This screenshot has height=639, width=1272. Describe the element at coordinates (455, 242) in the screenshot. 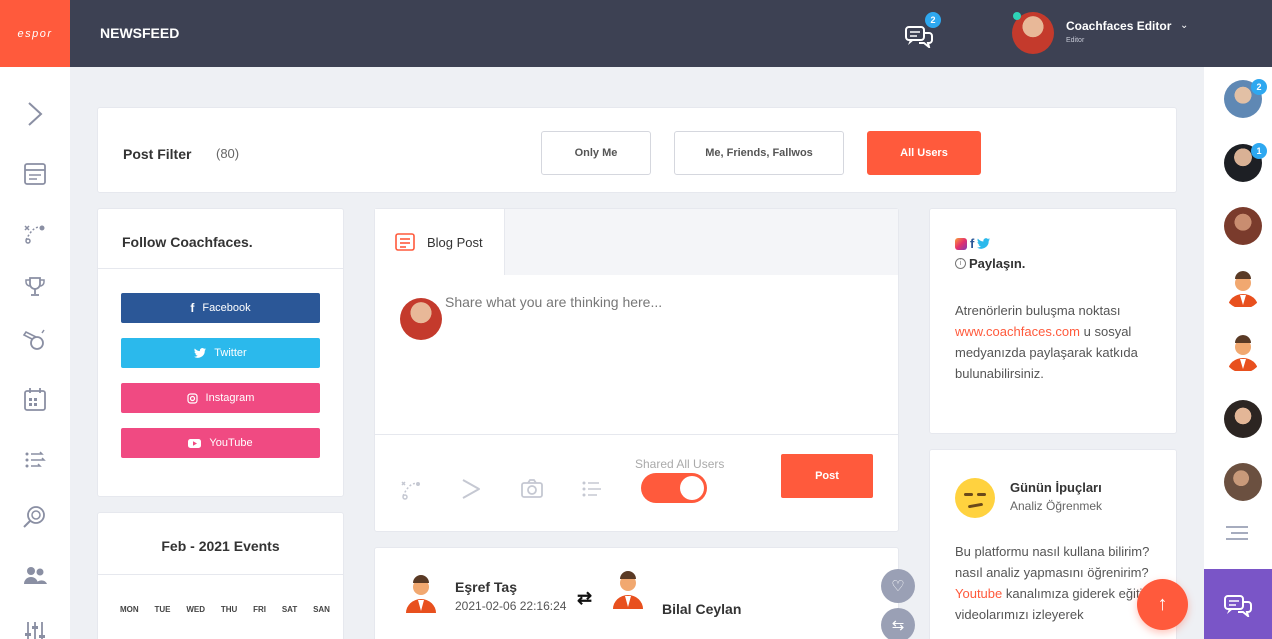

I see `tab-blog-post-label: Blog Post` at that location.